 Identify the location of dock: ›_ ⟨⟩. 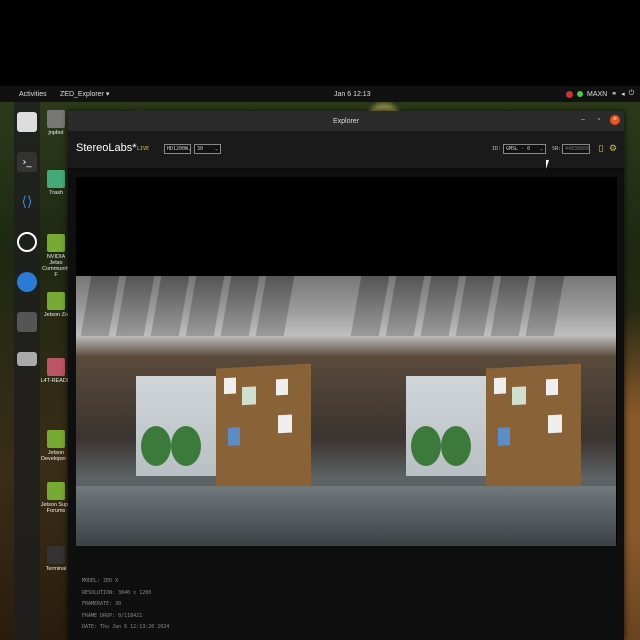
(27, 371).